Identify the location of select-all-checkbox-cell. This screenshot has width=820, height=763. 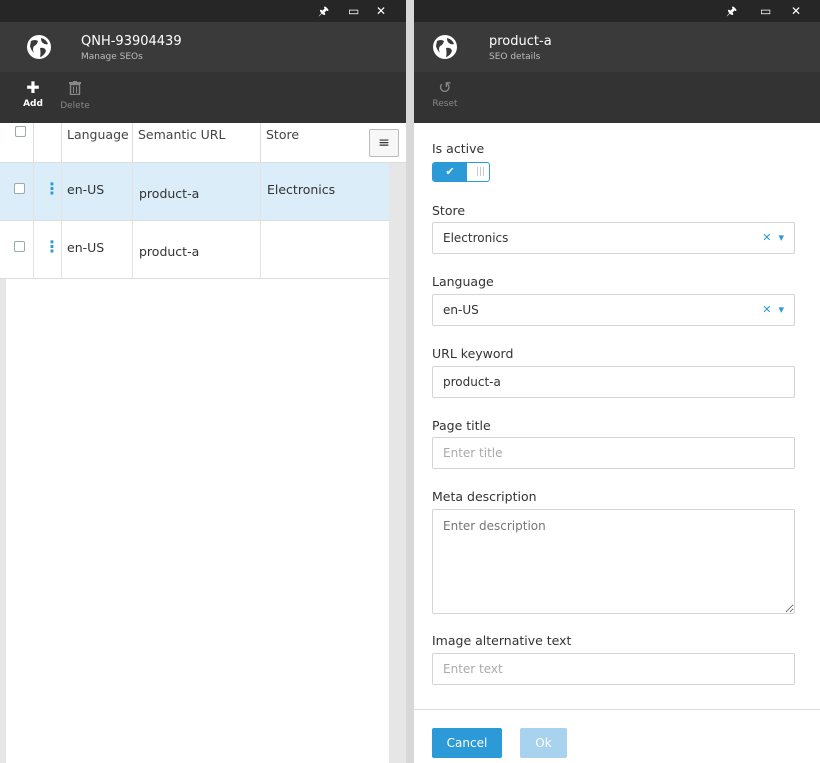
(20, 143).